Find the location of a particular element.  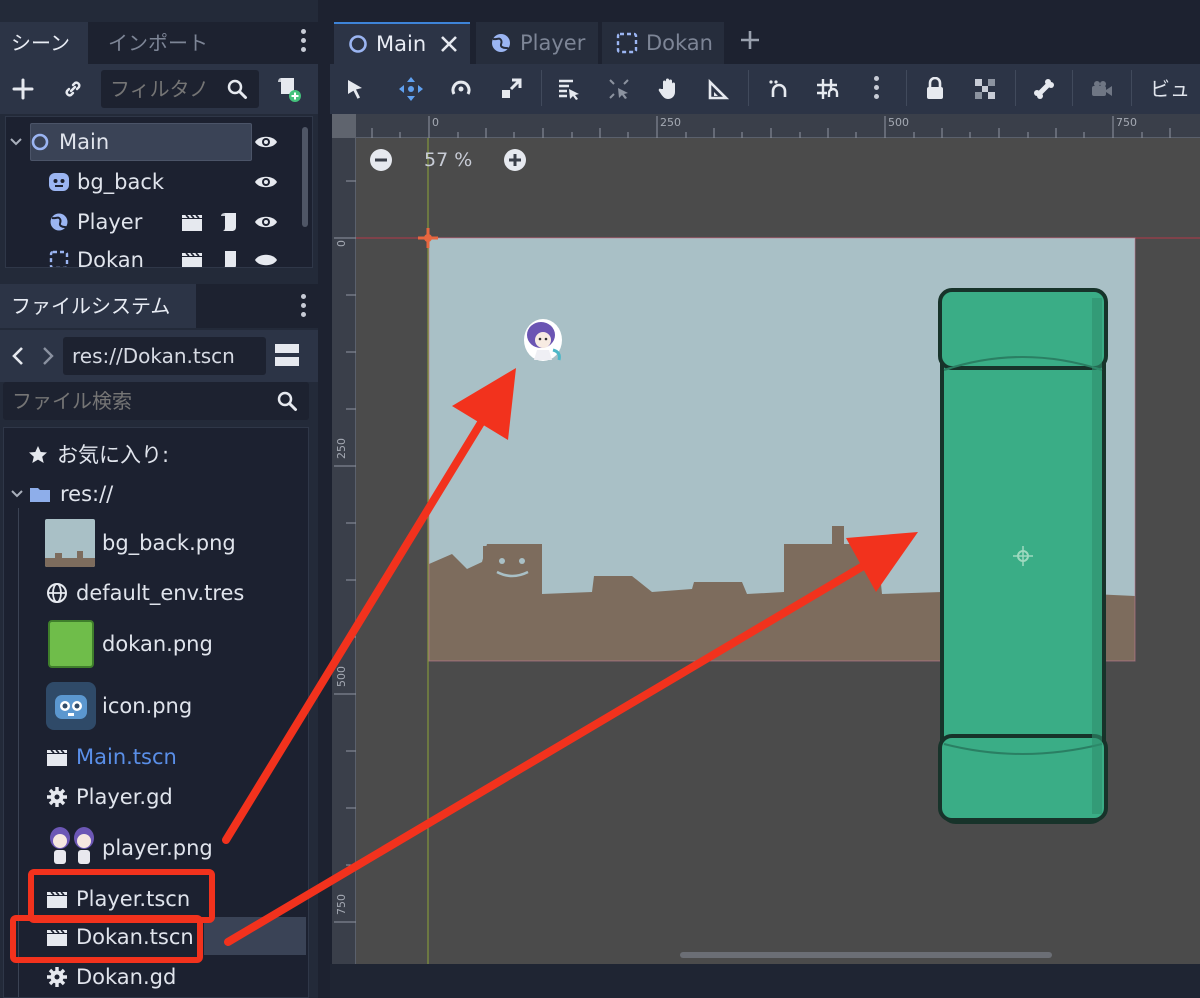

favorites-label: お気に入り: is located at coordinates (113, 455).